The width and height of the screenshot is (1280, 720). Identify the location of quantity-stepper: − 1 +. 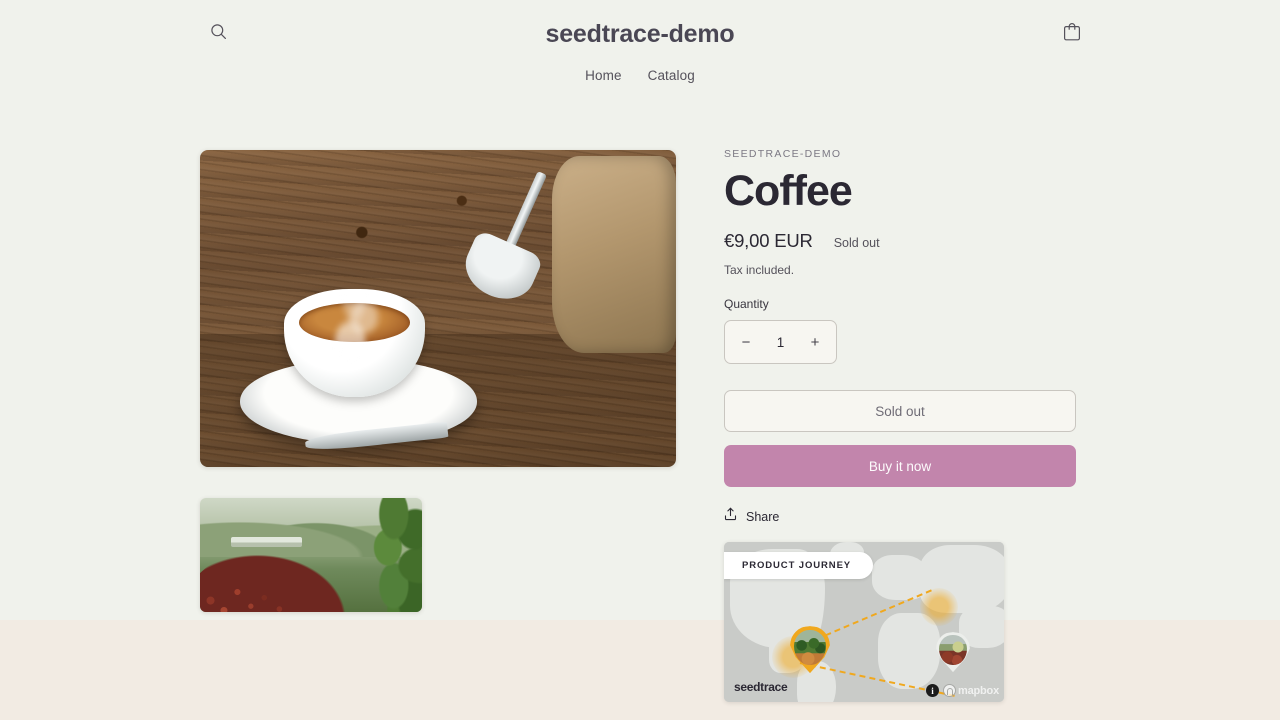
(780, 342).